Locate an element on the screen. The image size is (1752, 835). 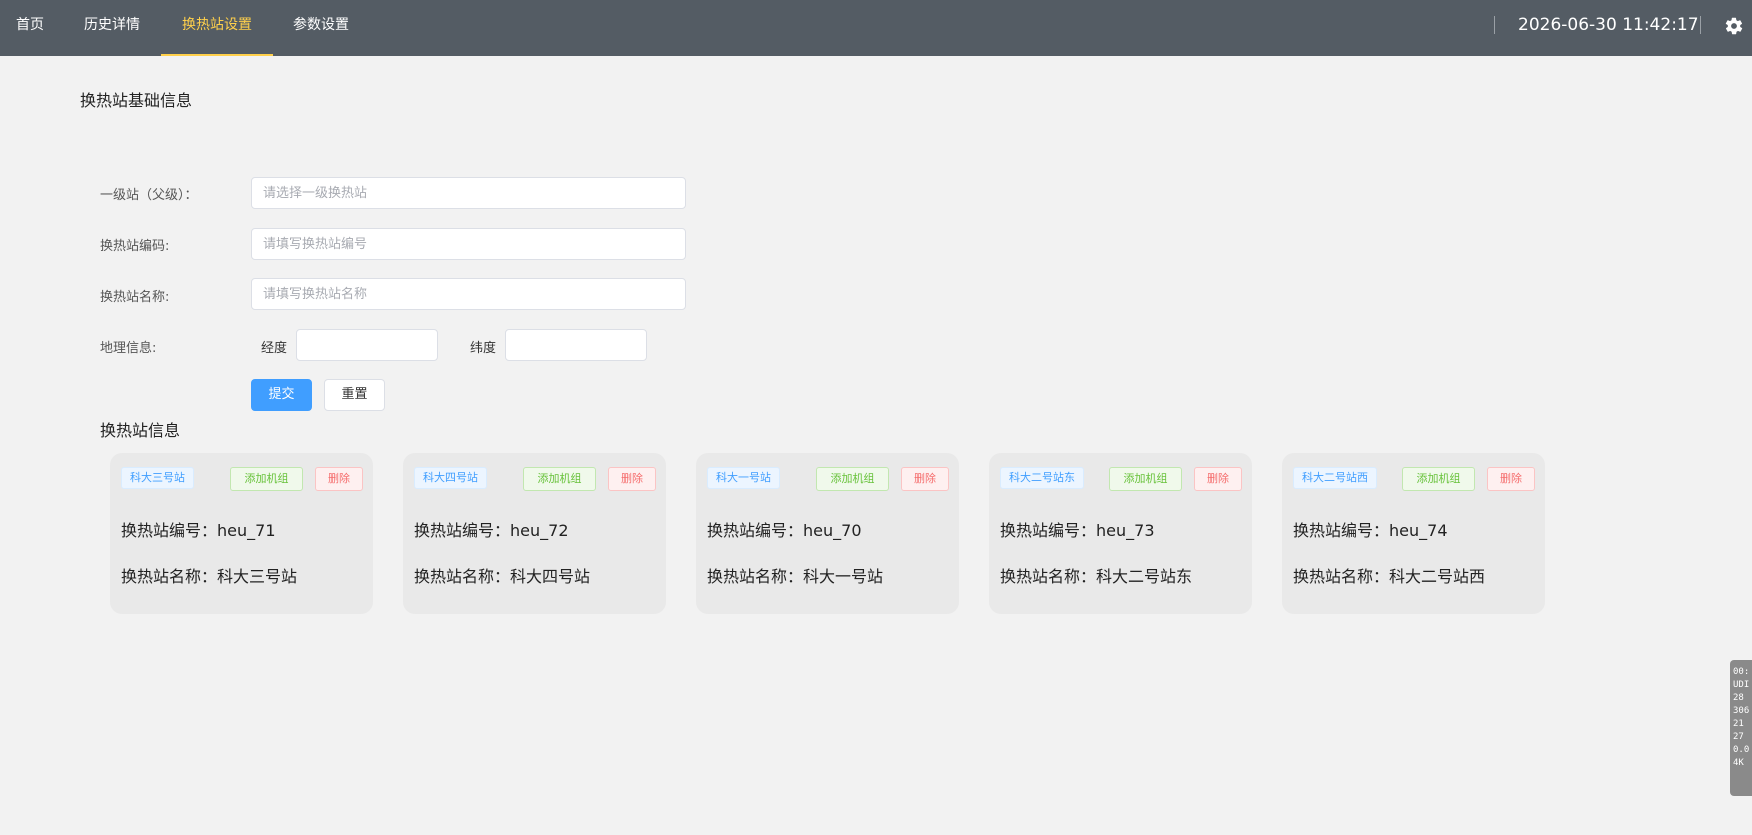
perf-line: UDI is located at coordinates (1741, 685).